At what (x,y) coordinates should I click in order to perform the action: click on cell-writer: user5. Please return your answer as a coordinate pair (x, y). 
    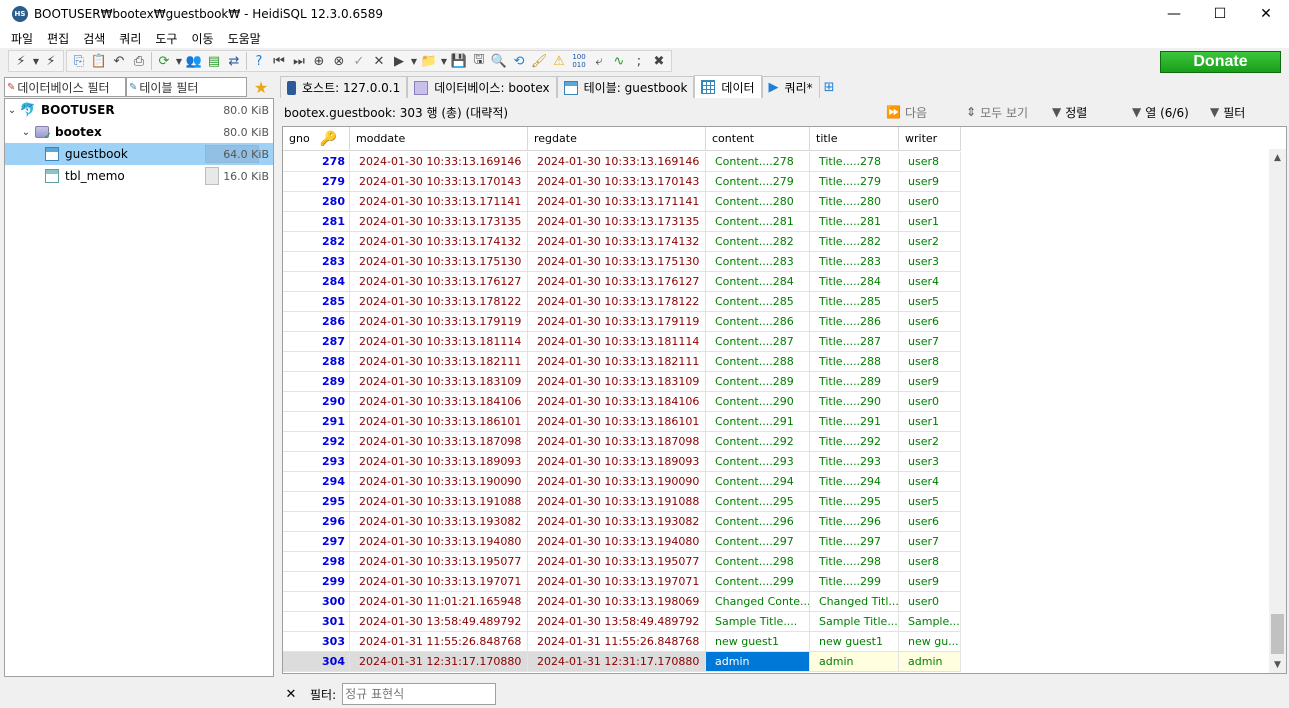
    Looking at the image, I should click on (930, 302).